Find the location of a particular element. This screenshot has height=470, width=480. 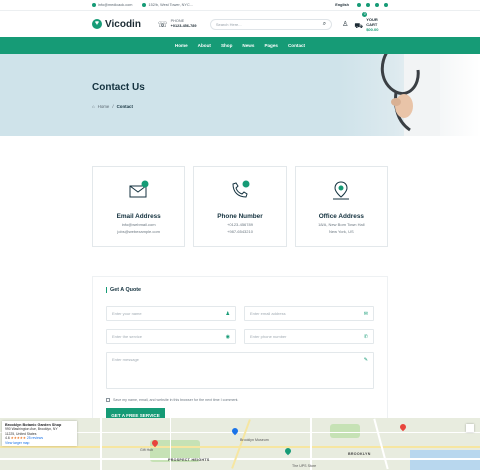

nav-news: News is located at coordinates (248, 45).